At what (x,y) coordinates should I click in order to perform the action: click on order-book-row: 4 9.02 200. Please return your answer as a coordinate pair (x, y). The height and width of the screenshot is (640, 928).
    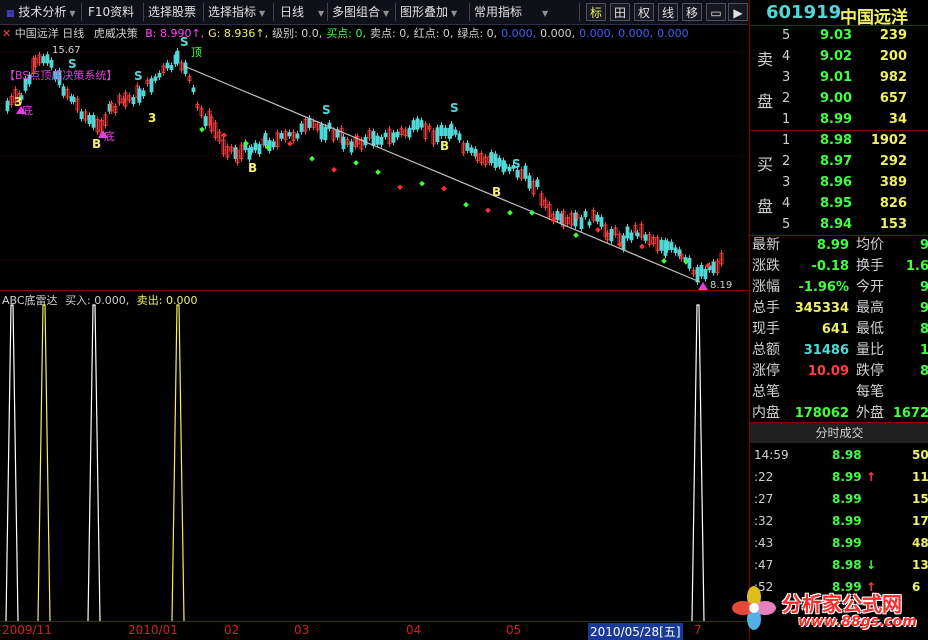
    Looking at the image, I should click on (839, 56).